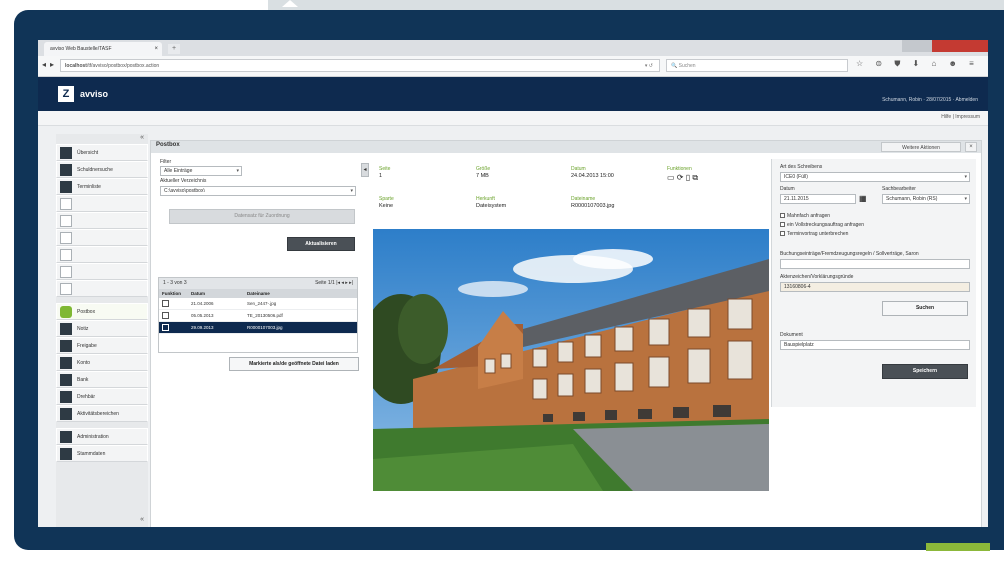 Image resolution: width=1004 pixels, height=565 pixels. Describe the element at coordinates (386, 199) in the screenshot. I see `meta-sparte-label: Sparte` at that location.